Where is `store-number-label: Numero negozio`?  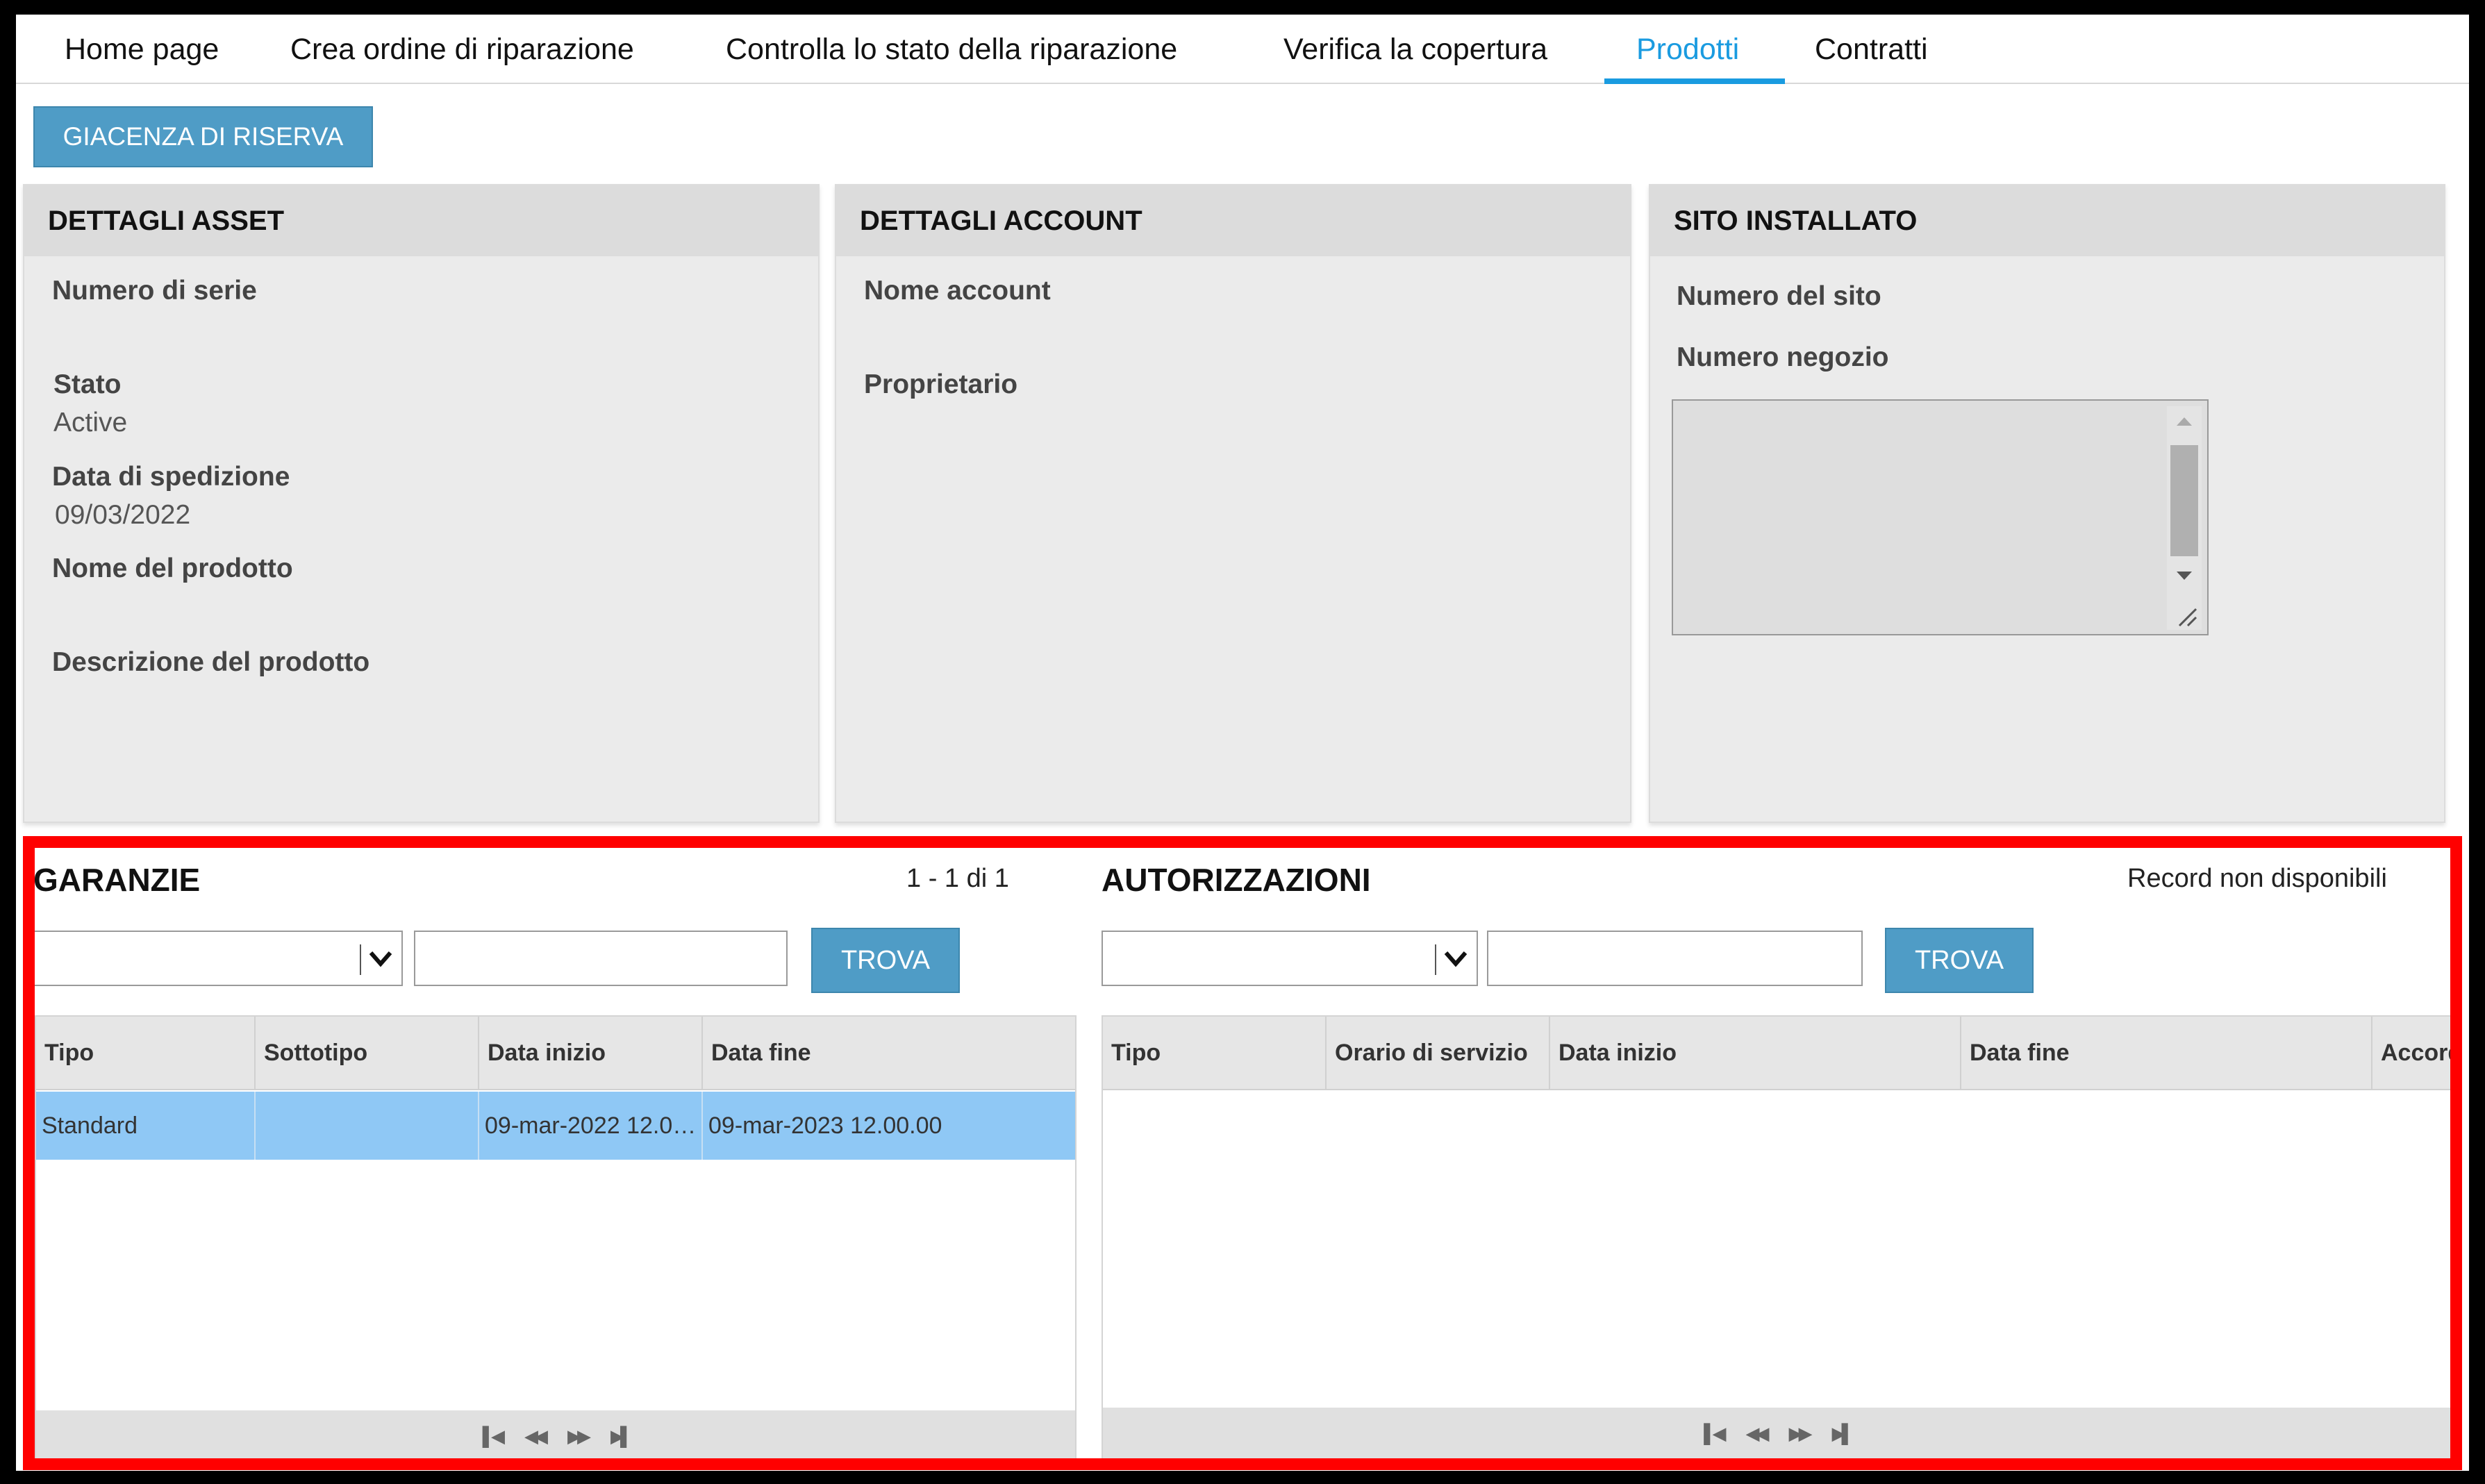
store-number-label: Numero negozio is located at coordinates (1783, 357).